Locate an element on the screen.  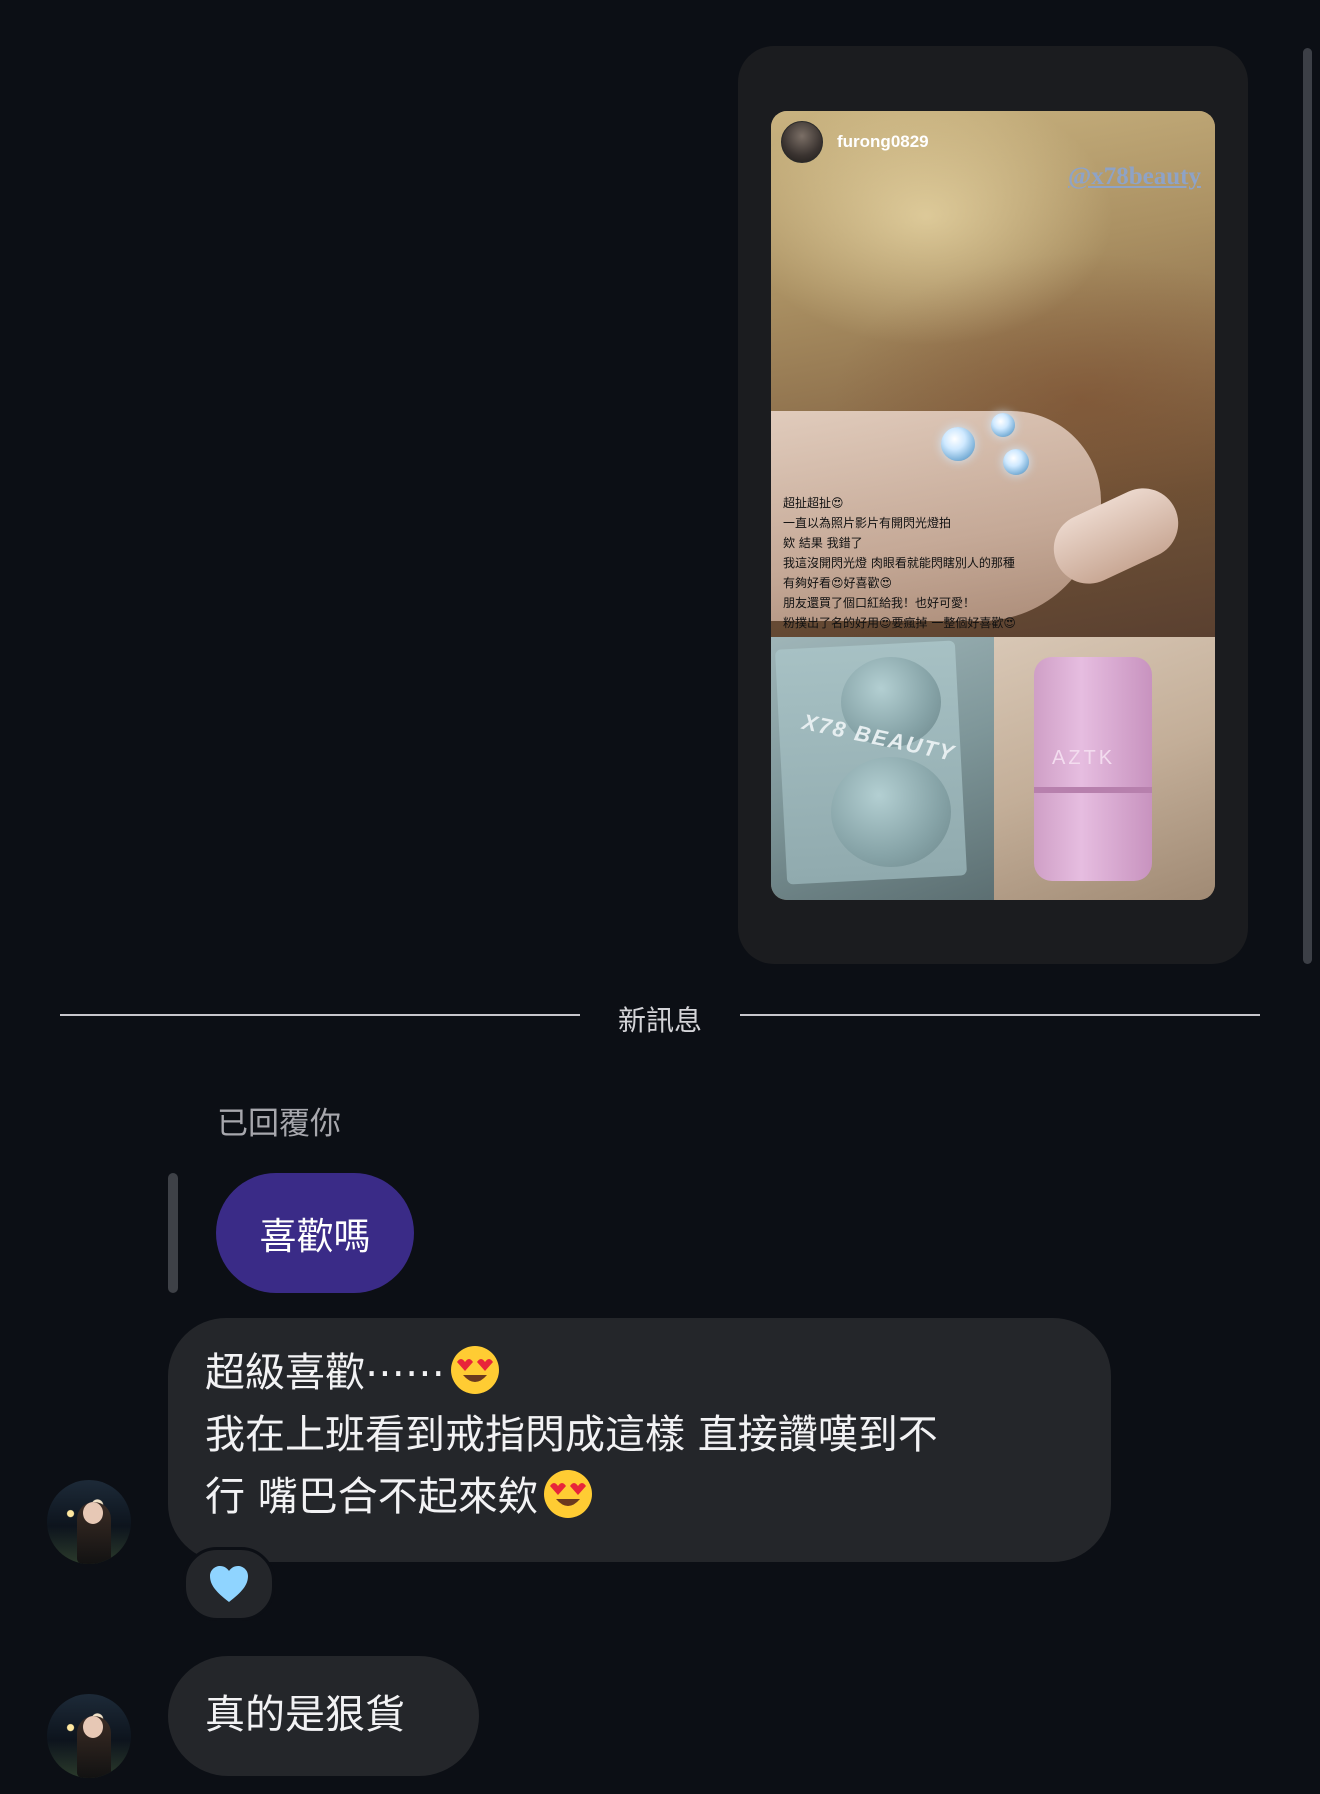
replied-to-you-label: 已回覆你 is located at coordinates (279, 1124).